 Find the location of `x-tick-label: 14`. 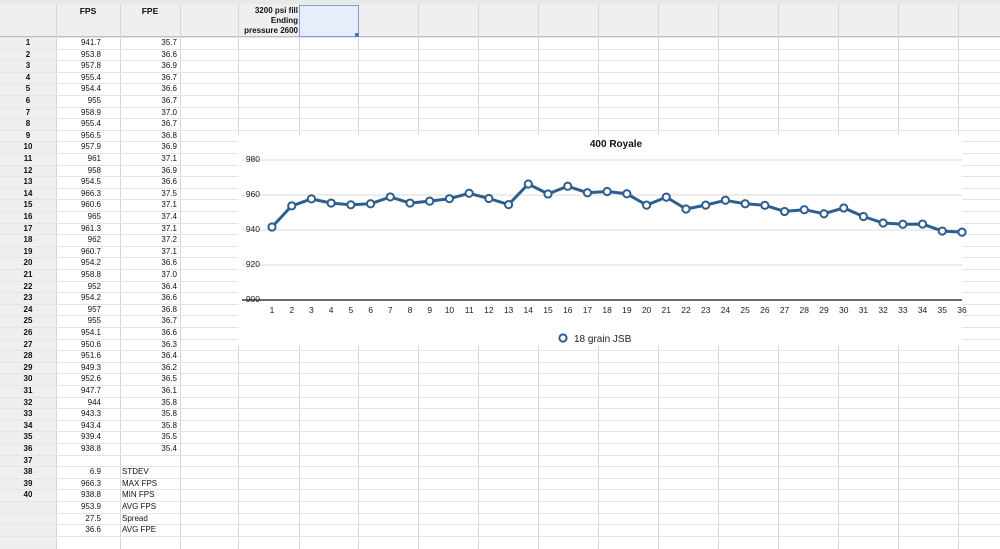

x-tick-label: 14 is located at coordinates (529, 310).